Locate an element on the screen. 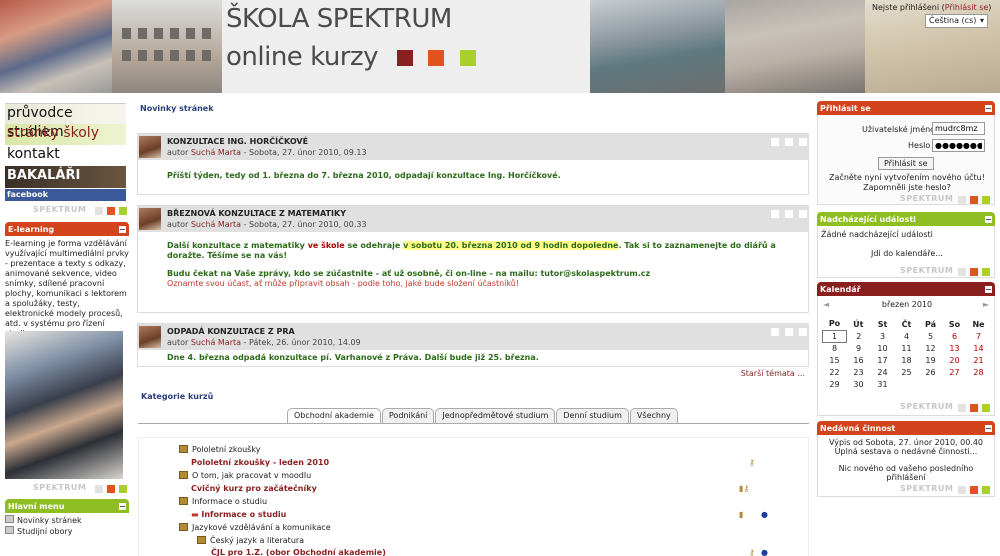 This screenshot has width=1000, height=556. language-select: Čeština (cs) is located at coordinates (956, 21).